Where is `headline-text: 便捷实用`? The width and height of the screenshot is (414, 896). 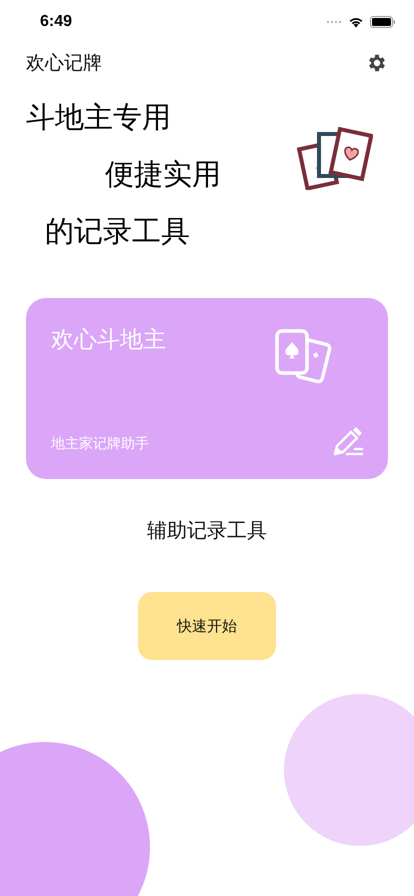
headline-text: 便捷实用 is located at coordinates (163, 174).